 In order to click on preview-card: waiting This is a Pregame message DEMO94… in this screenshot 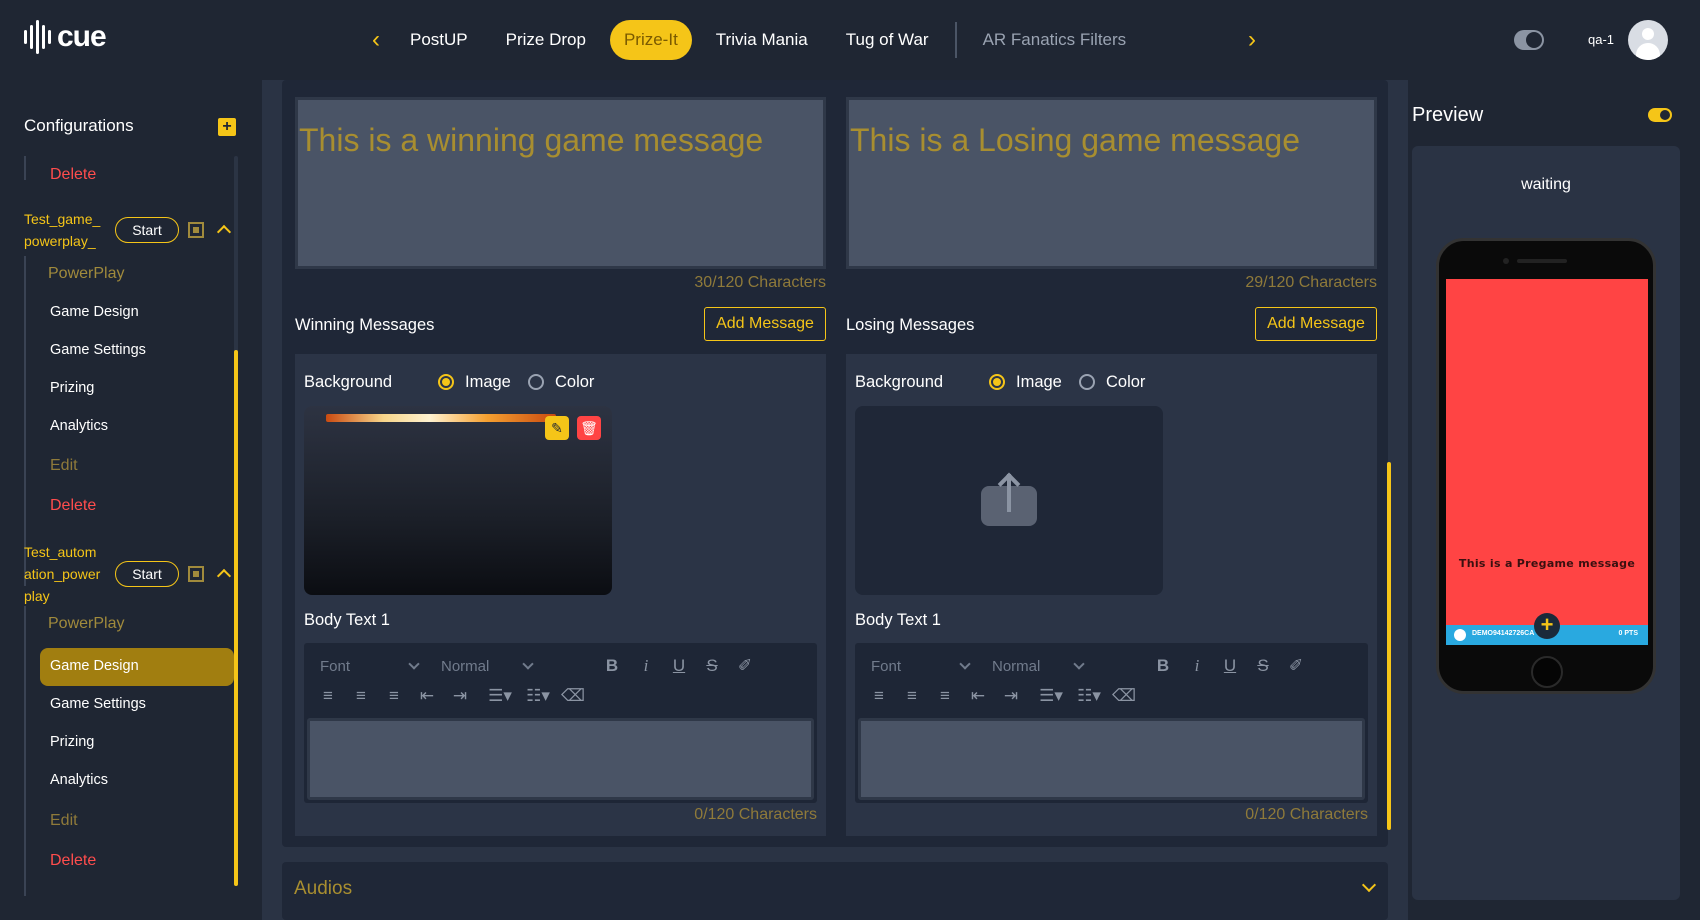, I will do `click(1546, 523)`.